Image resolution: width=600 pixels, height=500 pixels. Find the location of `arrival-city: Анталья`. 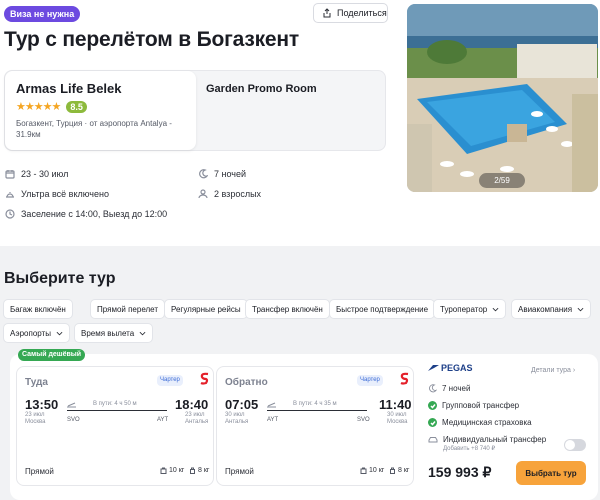

arrival-city: Анталья is located at coordinates (197, 422).